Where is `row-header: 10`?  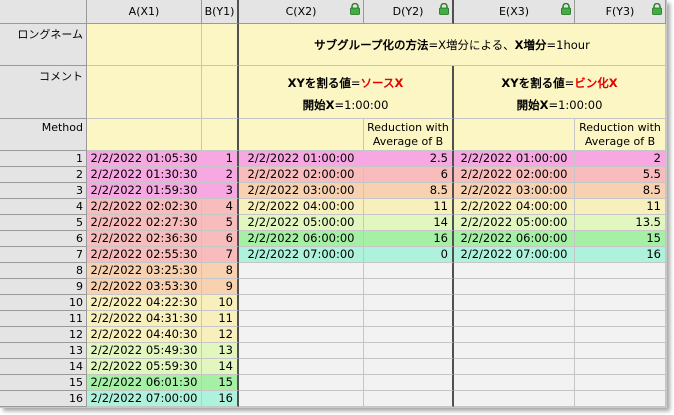 row-header: 10 is located at coordinates (43, 303).